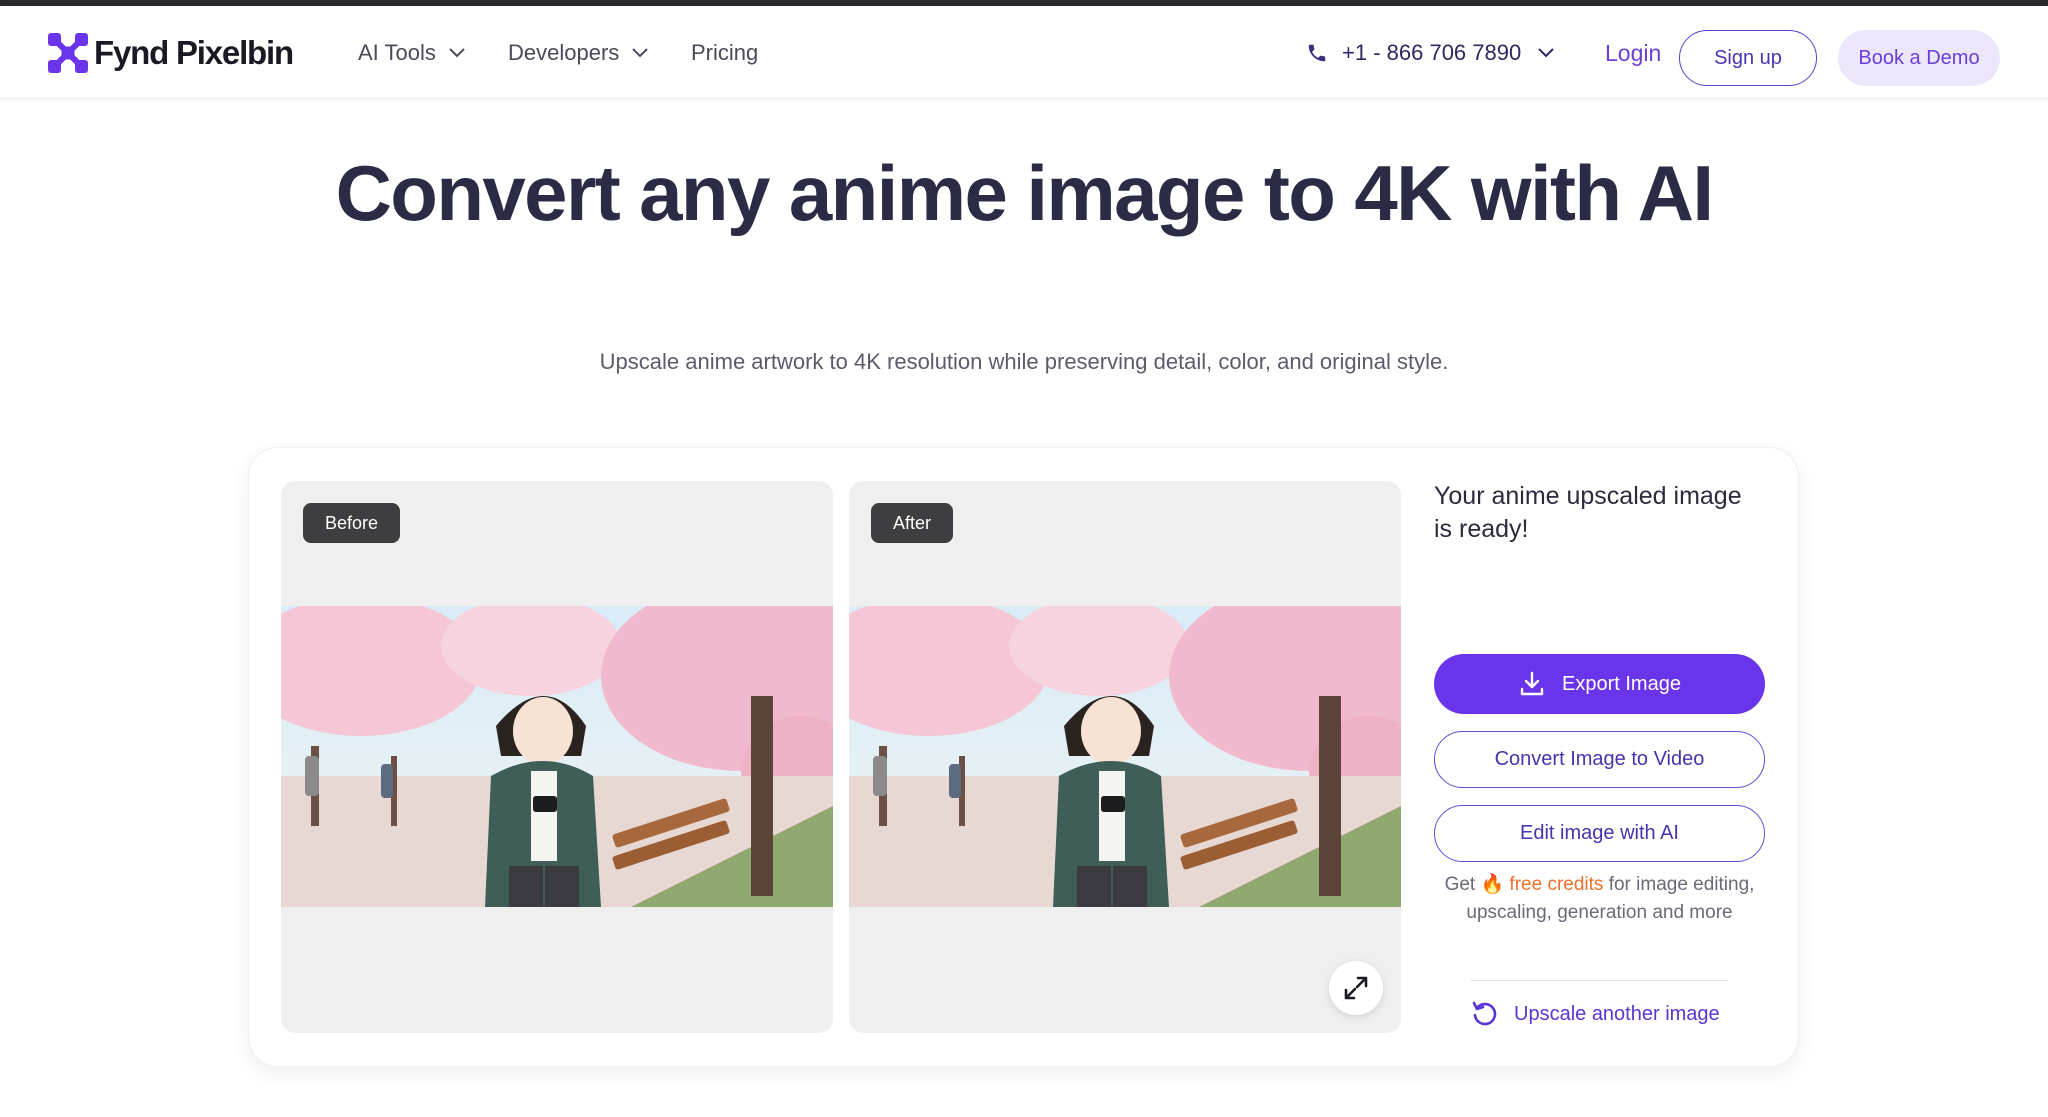 Image resolution: width=2048 pixels, height=1117 pixels. What do you see at coordinates (1599, 980) in the screenshot?
I see `divider` at bounding box center [1599, 980].